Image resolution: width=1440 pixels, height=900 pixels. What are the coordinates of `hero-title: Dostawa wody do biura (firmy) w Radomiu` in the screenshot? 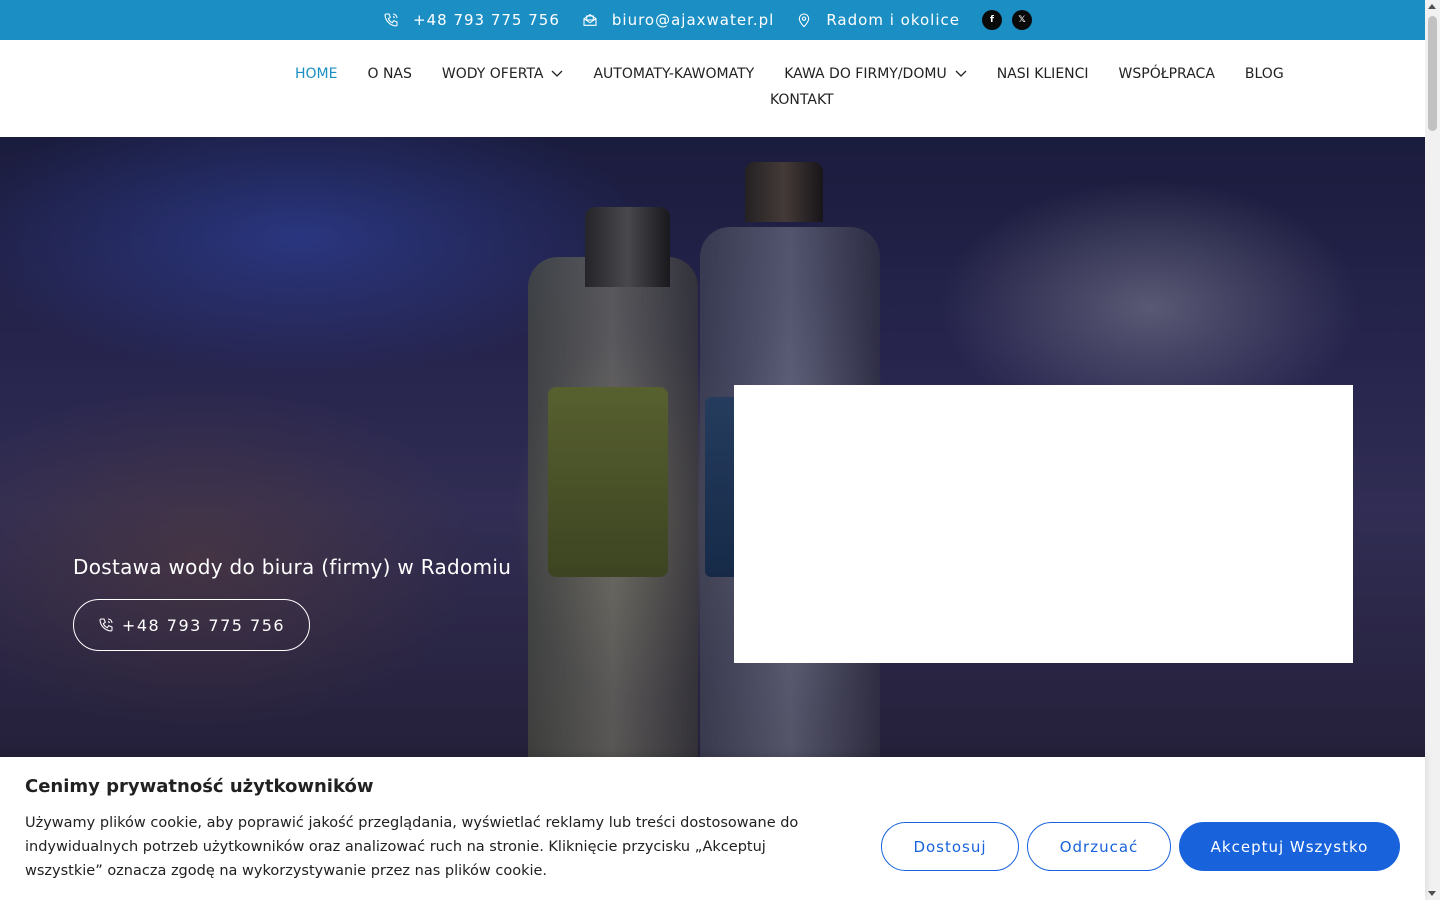 It's located at (292, 567).